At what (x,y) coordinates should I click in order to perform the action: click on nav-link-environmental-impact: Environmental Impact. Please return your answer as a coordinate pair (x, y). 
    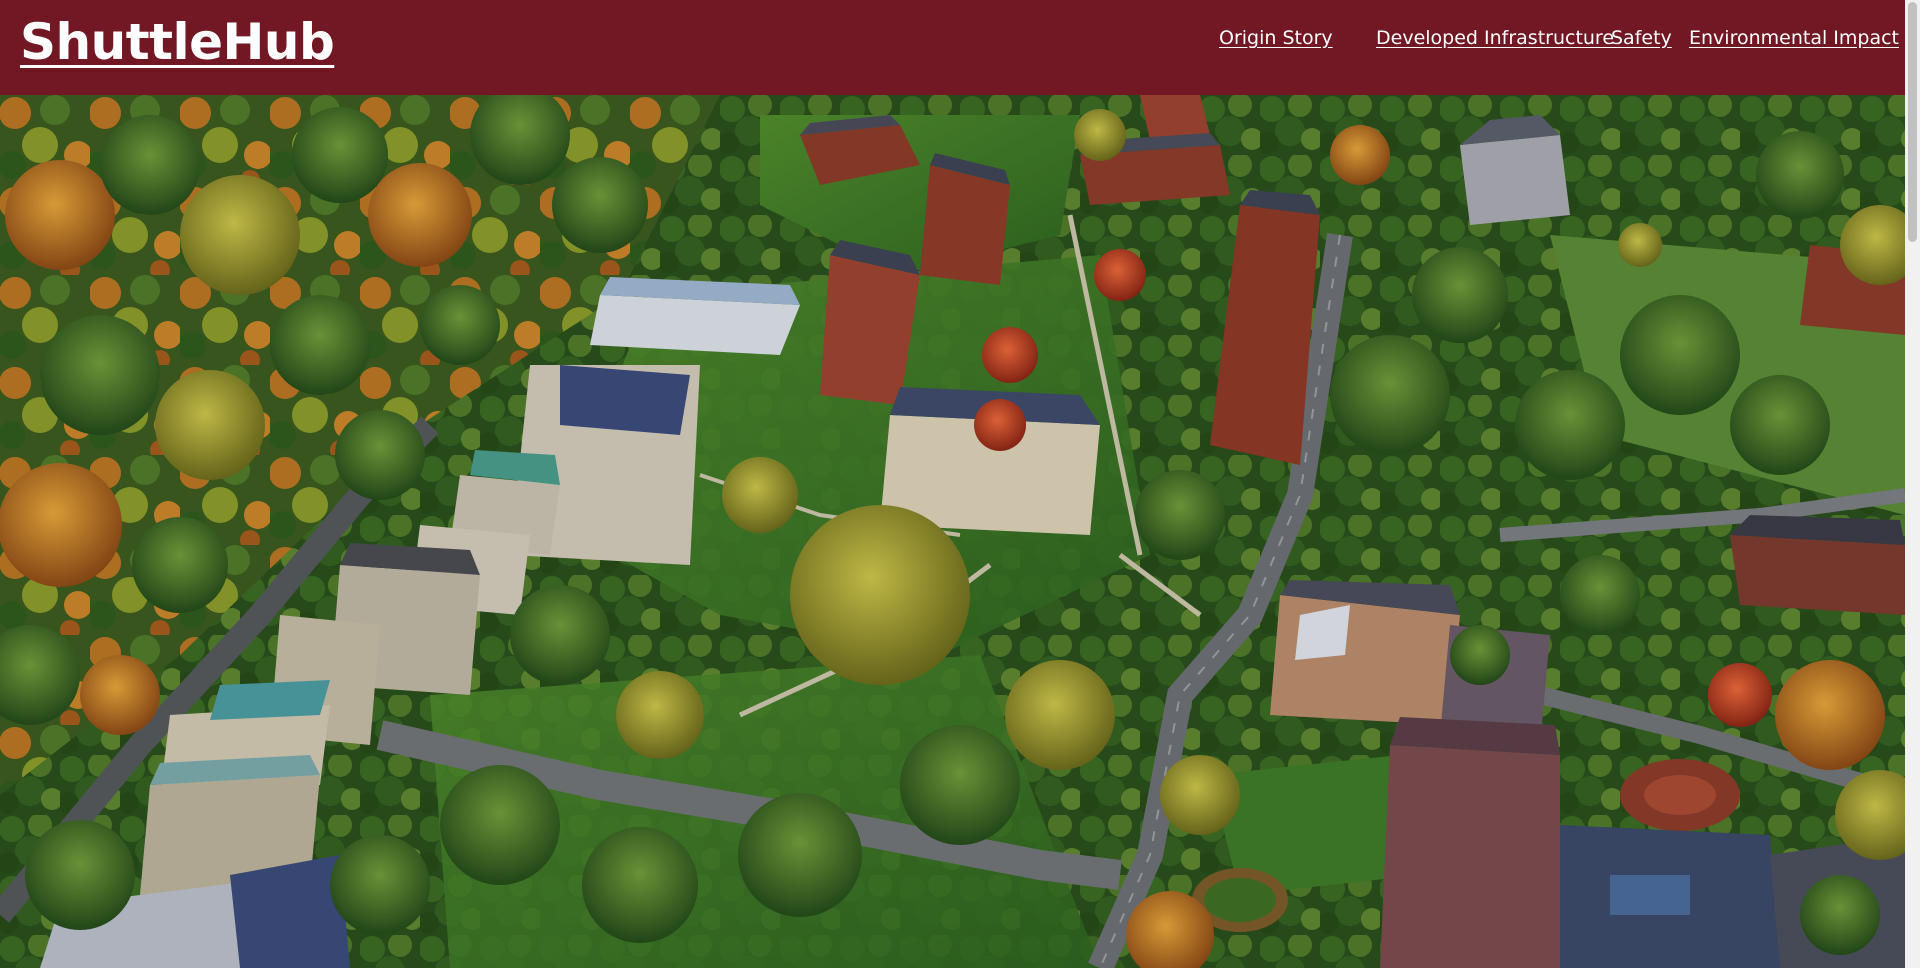
    Looking at the image, I should click on (1794, 41).